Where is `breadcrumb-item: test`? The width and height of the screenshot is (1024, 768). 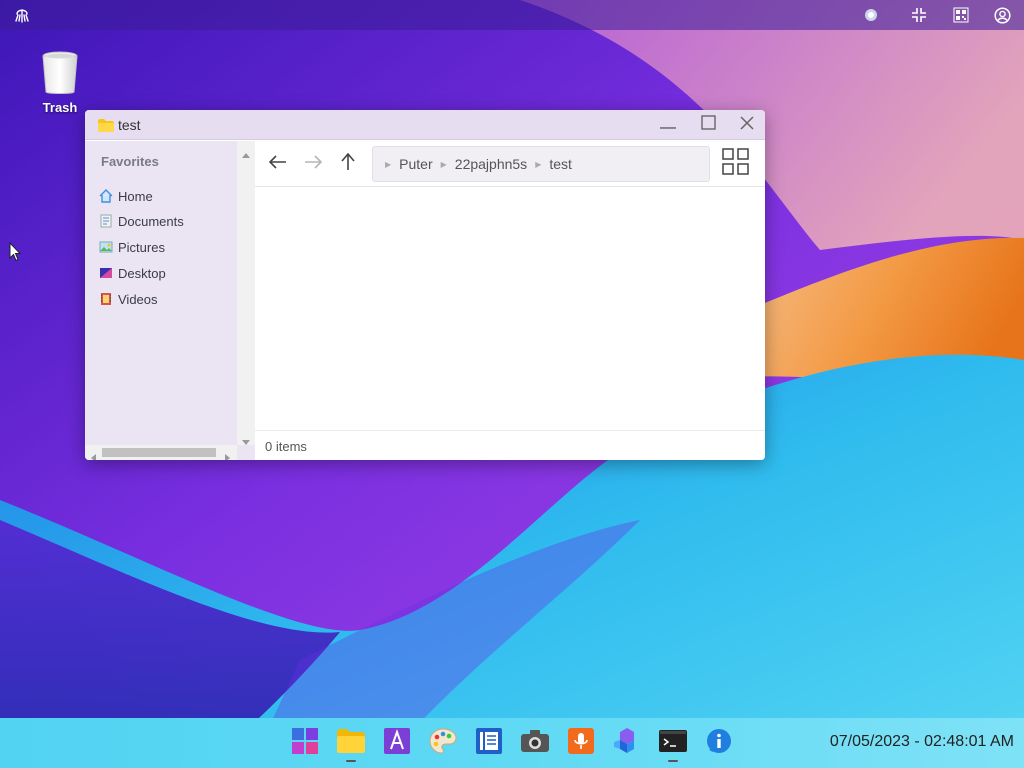
breadcrumb-item: test is located at coordinates (560, 164).